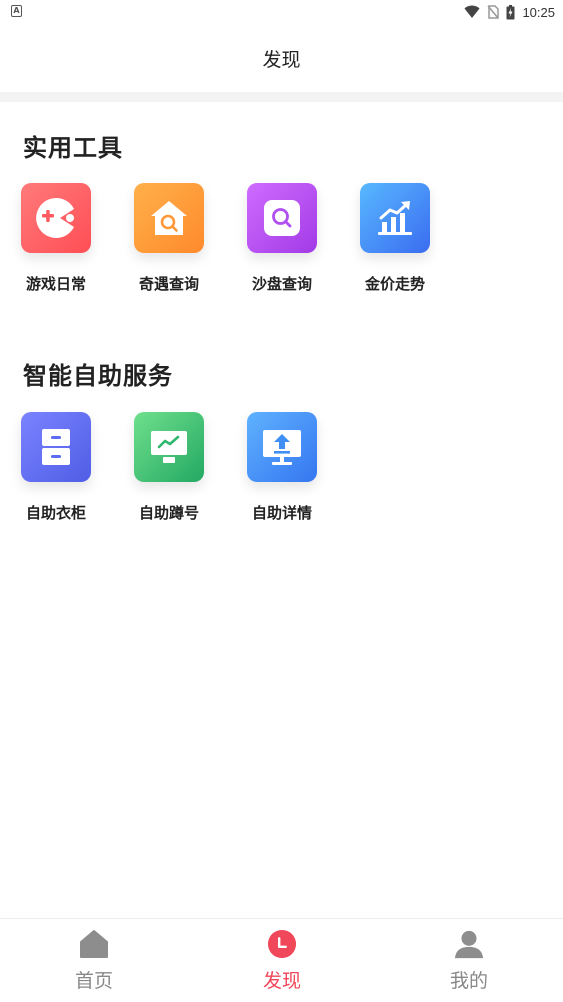 The width and height of the screenshot is (563, 1002). Describe the element at coordinates (168, 513) in the screenshot. I see `tool-label: 自助蹲号` at that location.